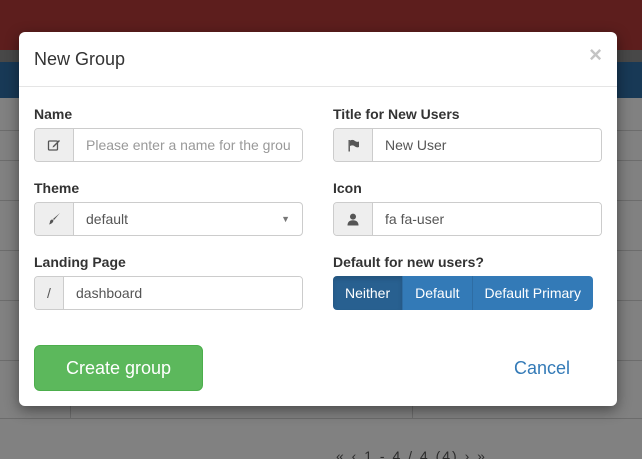 This screenshot has width=642, height=459. I want to click on default-new-users-label: Default for new users?, so click(408, 262).